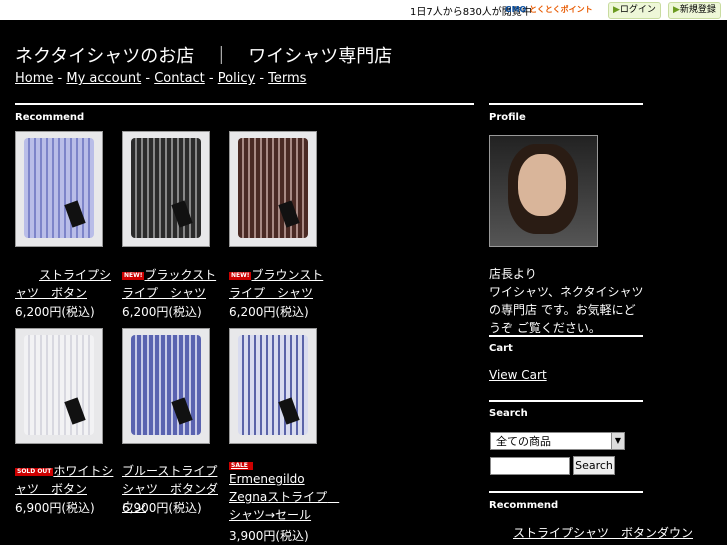 This screenshot has height=545, width=727. Describe the element at coordinates (566, 104) in the screenshot. I see `profile-divider` at that location.